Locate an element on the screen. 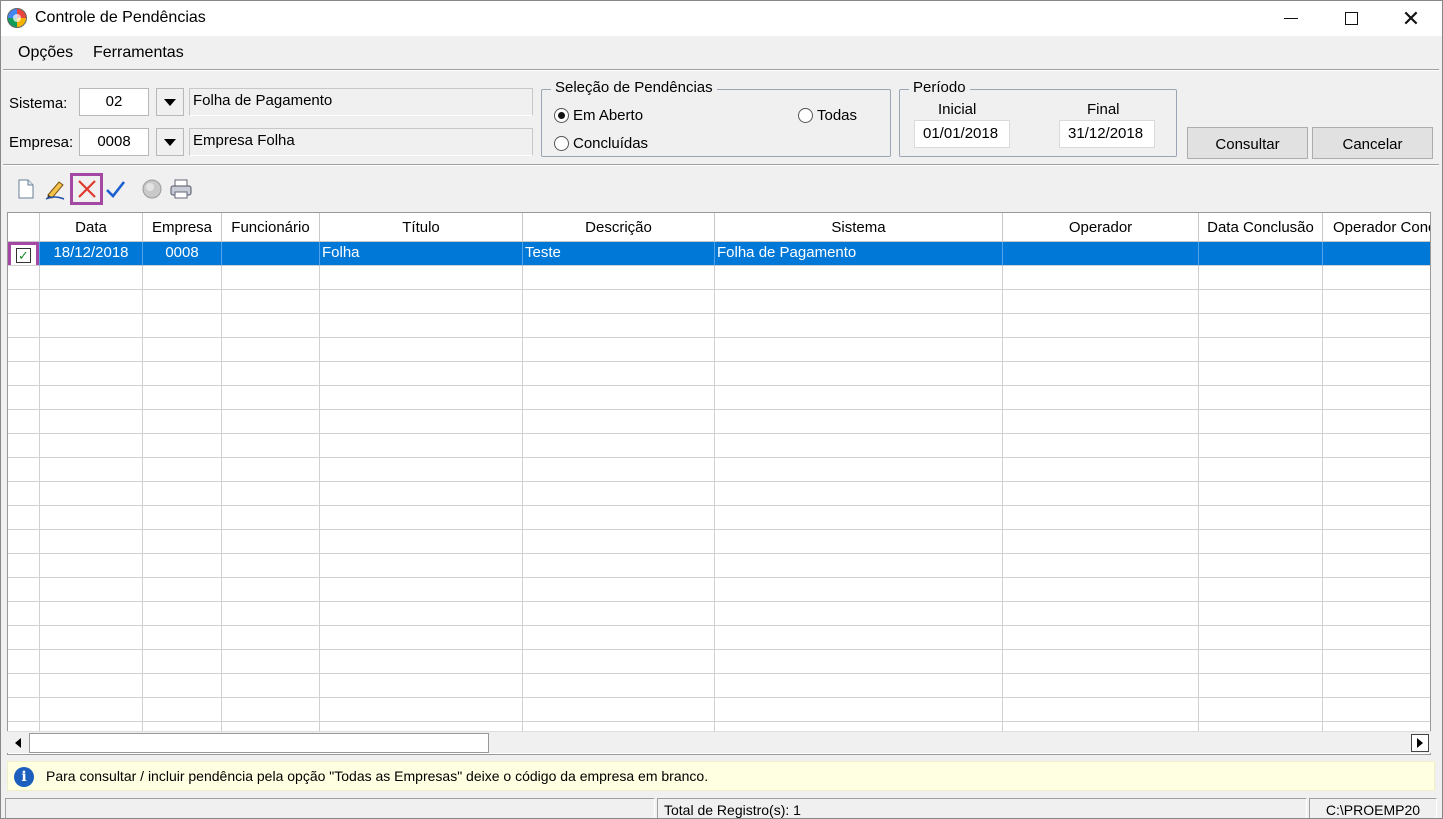 This screenshot has height=819, width=1443. consultar-button: Consultar is located at coordinates (1247, 143).